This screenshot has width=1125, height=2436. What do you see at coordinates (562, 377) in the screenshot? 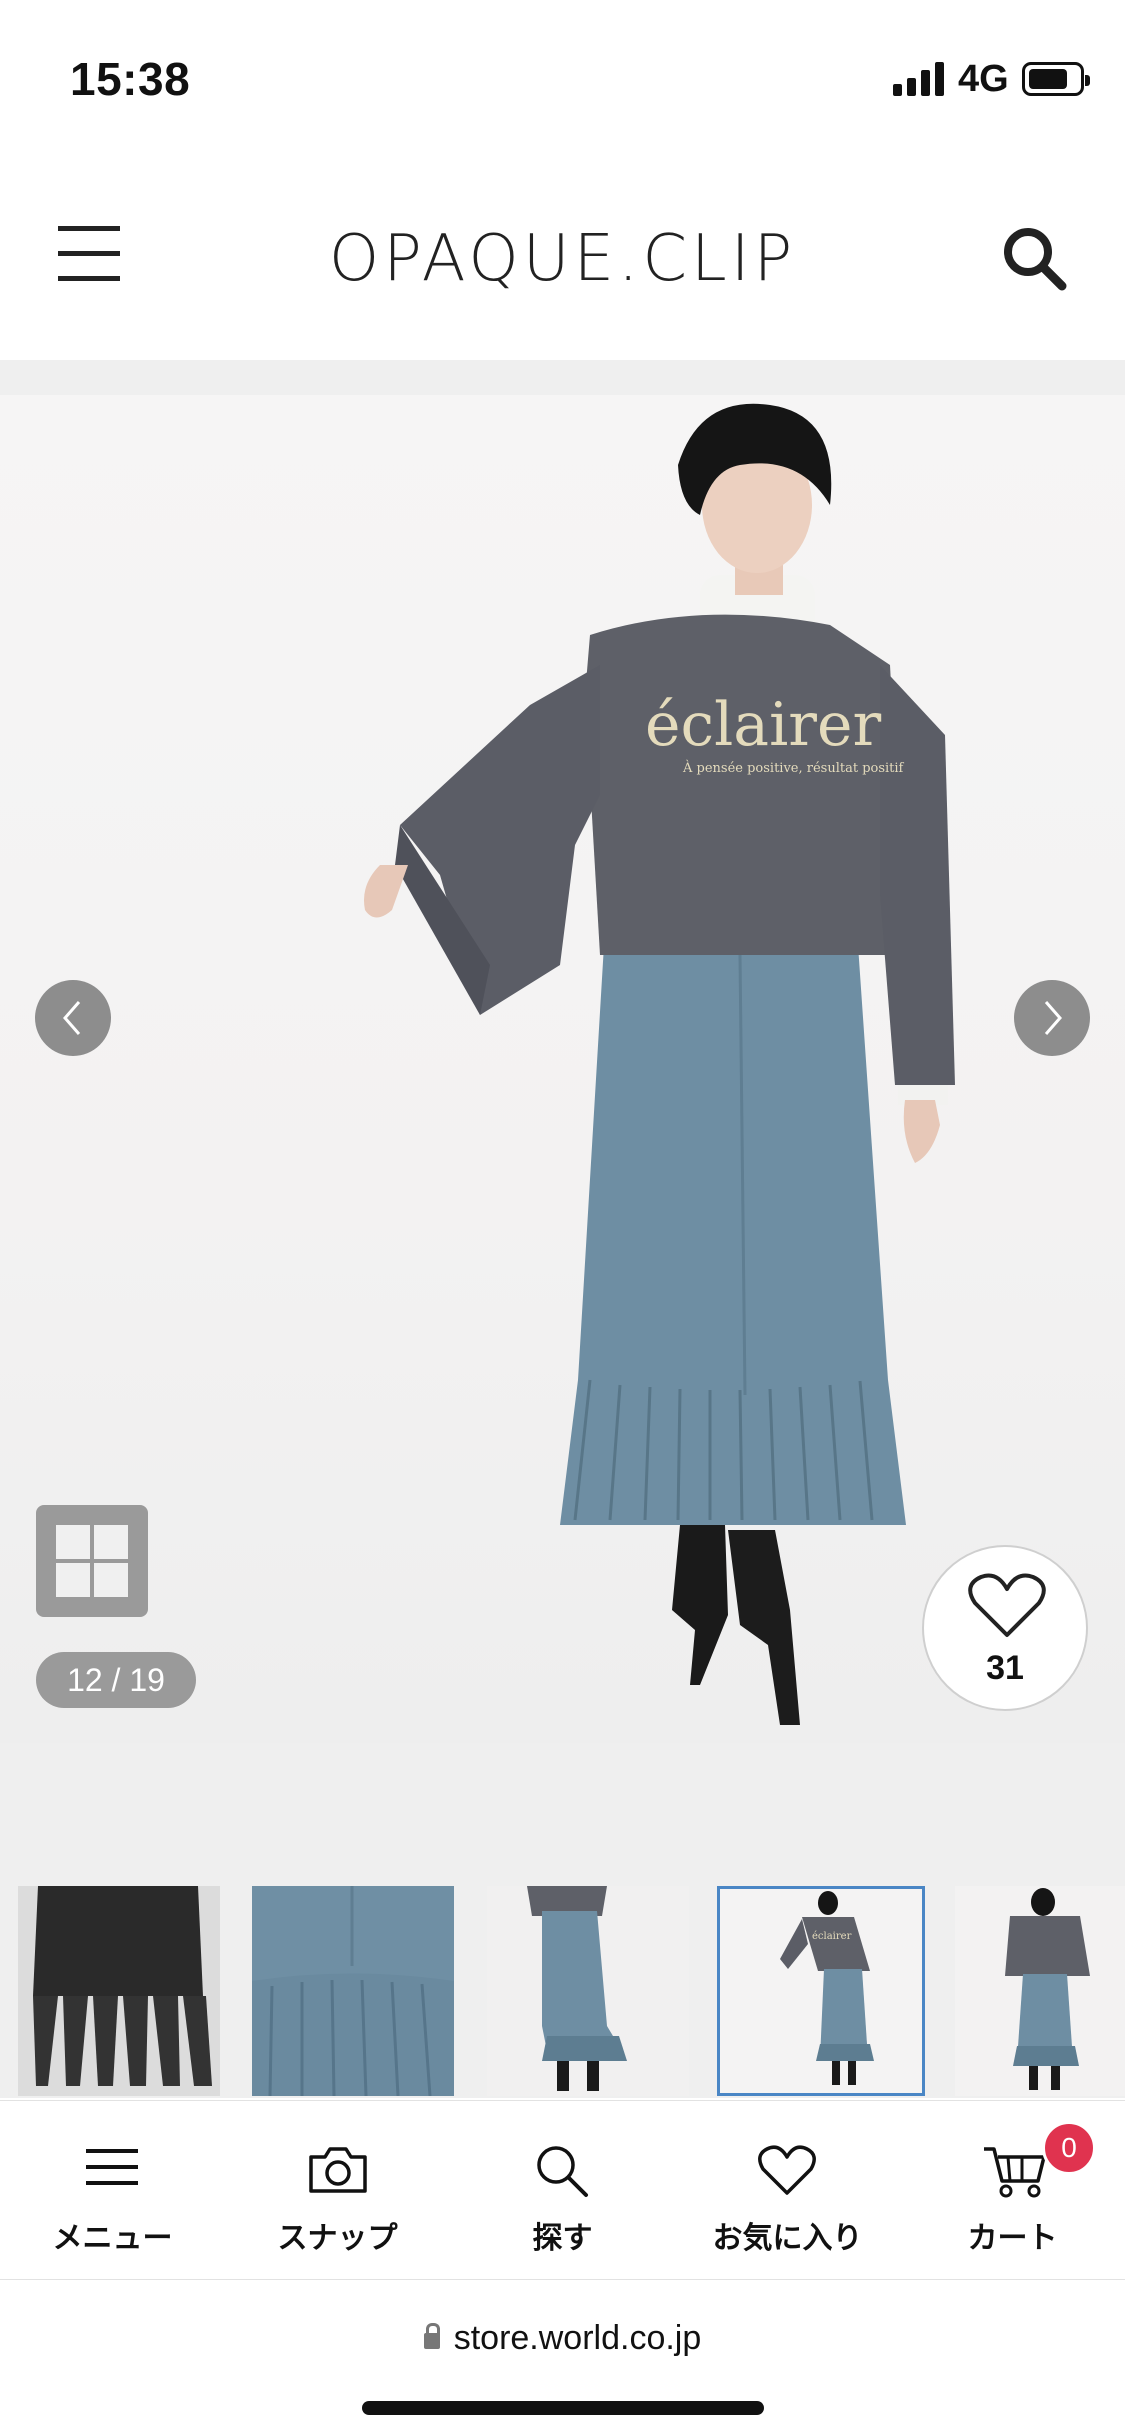
I see `divider` at bounding box center [562, 377].